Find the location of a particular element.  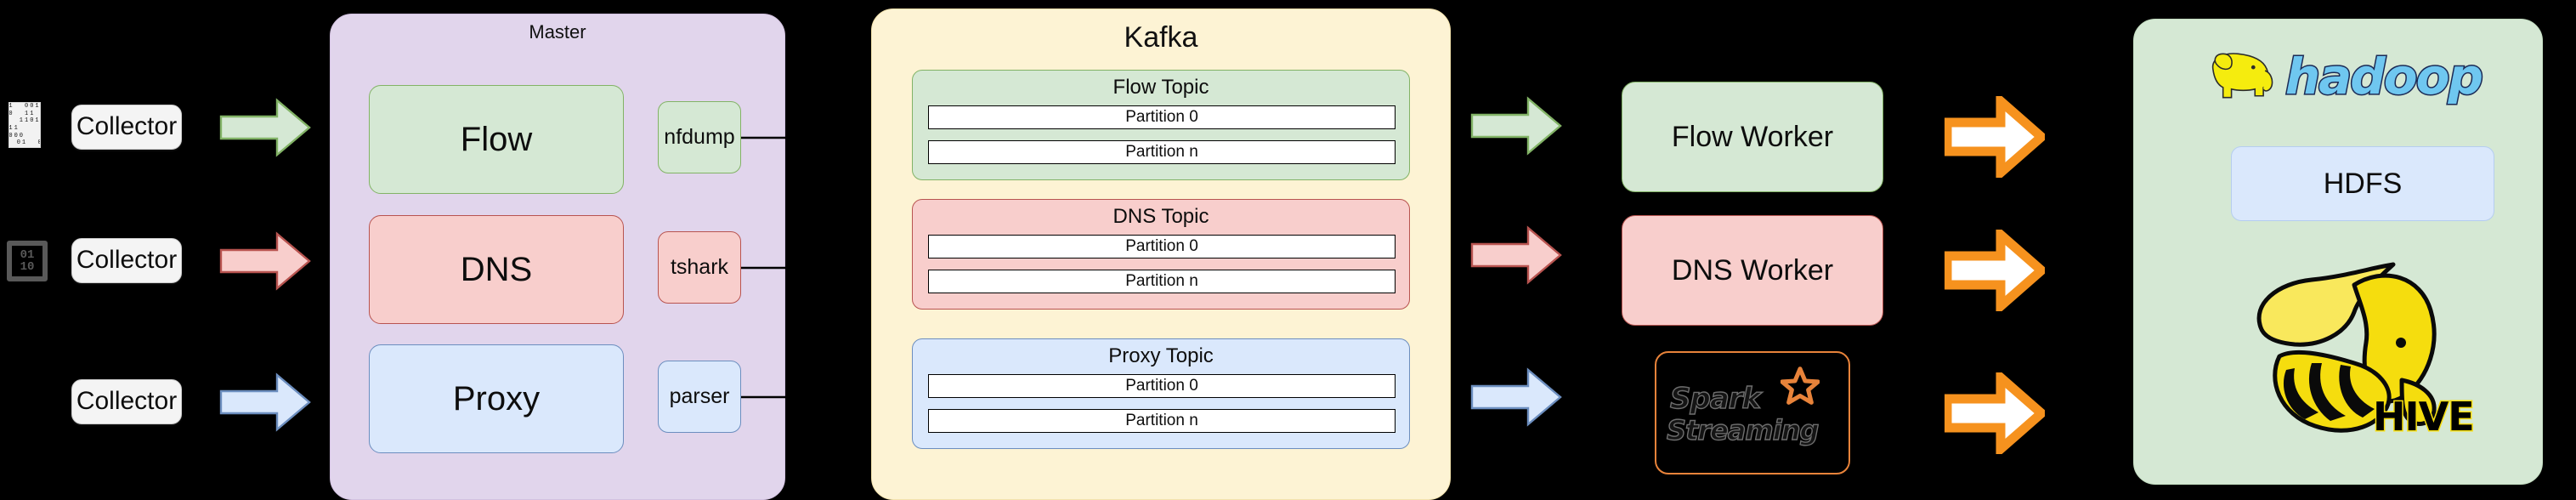

master-tool-nfdump: nfdump is located at coordinates (699, 137).